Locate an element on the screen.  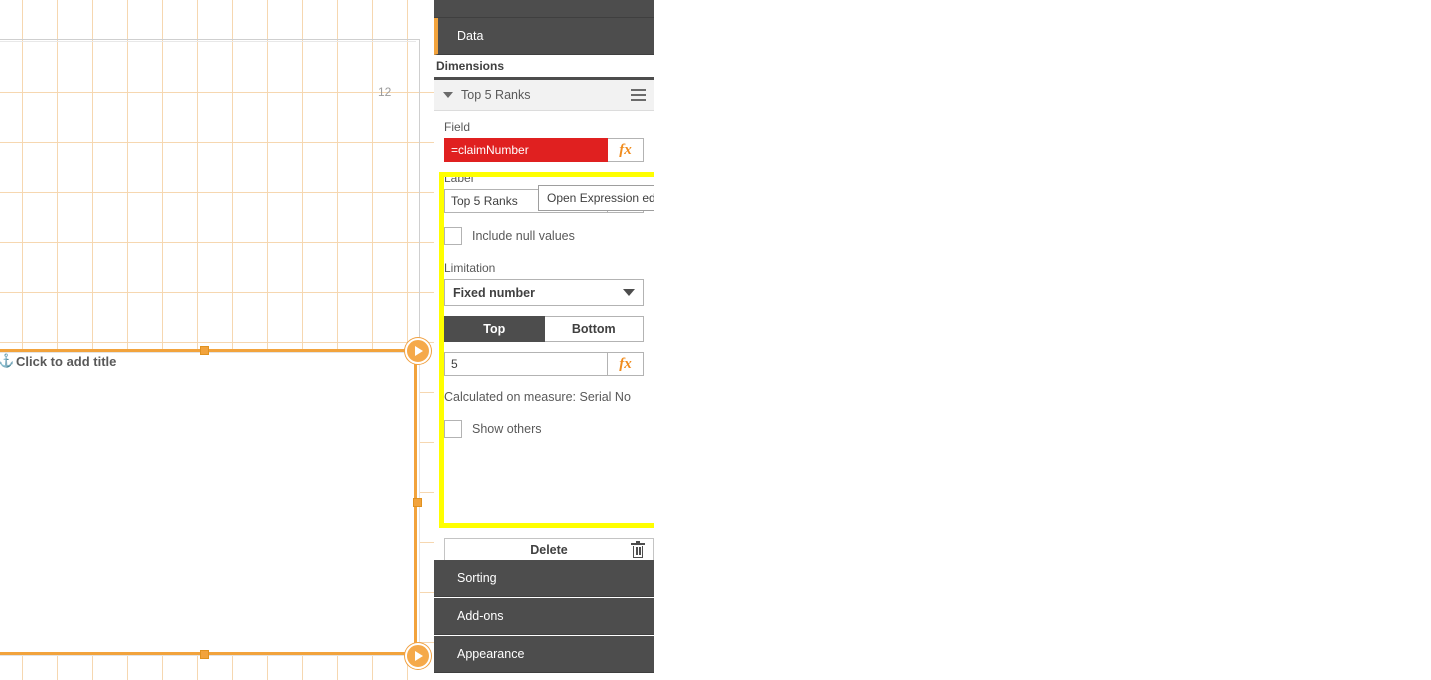
upper-object-inner-edge is located at coordinates (208, 195).